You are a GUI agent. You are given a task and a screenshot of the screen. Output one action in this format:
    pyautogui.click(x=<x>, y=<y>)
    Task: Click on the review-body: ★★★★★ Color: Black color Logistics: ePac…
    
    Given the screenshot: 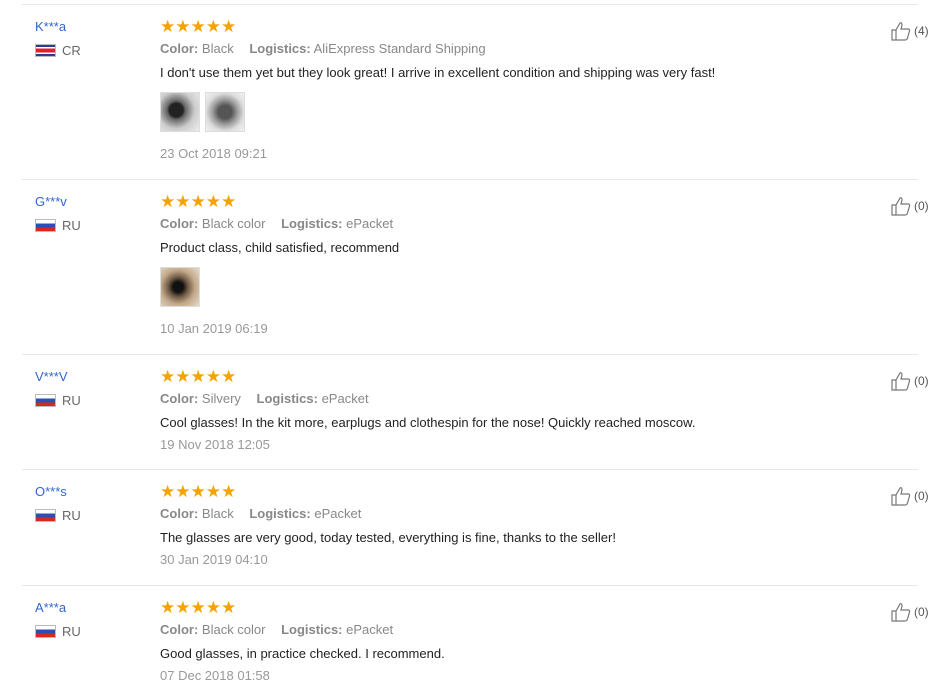 What is the action you would take?
    pyautogui.click(x=509, y=640)
    